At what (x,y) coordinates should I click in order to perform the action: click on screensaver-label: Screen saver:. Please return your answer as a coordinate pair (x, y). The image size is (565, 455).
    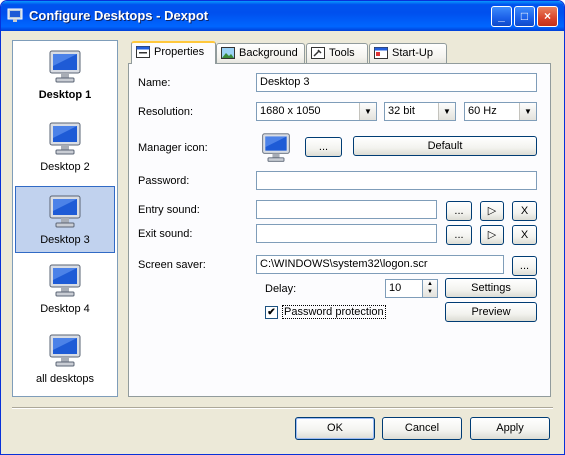
    Looking at the image, I should click on (172, 265).